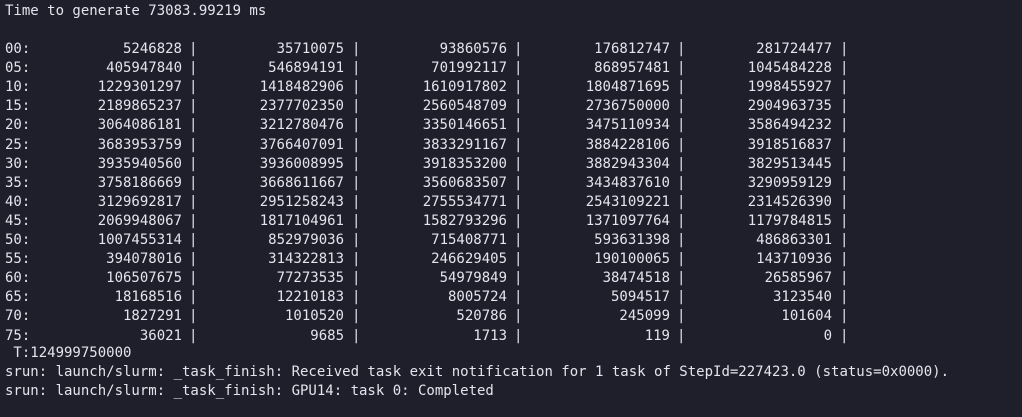 Image resolution: width=1022 pixels, height=417 pixels. What do you see at coordinates (306, 68) in the screenshot?
I see `table-cell: 546894191` at bounding box center [306, 68].